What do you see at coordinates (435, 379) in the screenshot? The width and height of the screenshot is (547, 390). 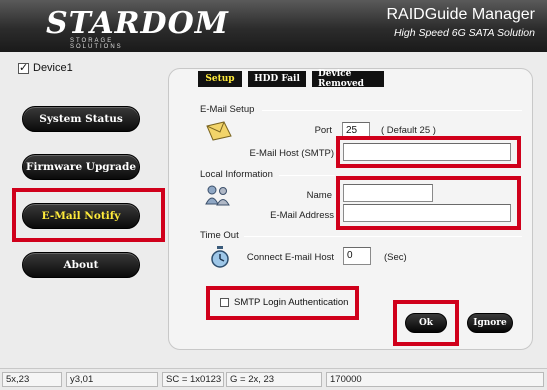 I see `status-cell-value: 170000` at bounding box center [435, 379].